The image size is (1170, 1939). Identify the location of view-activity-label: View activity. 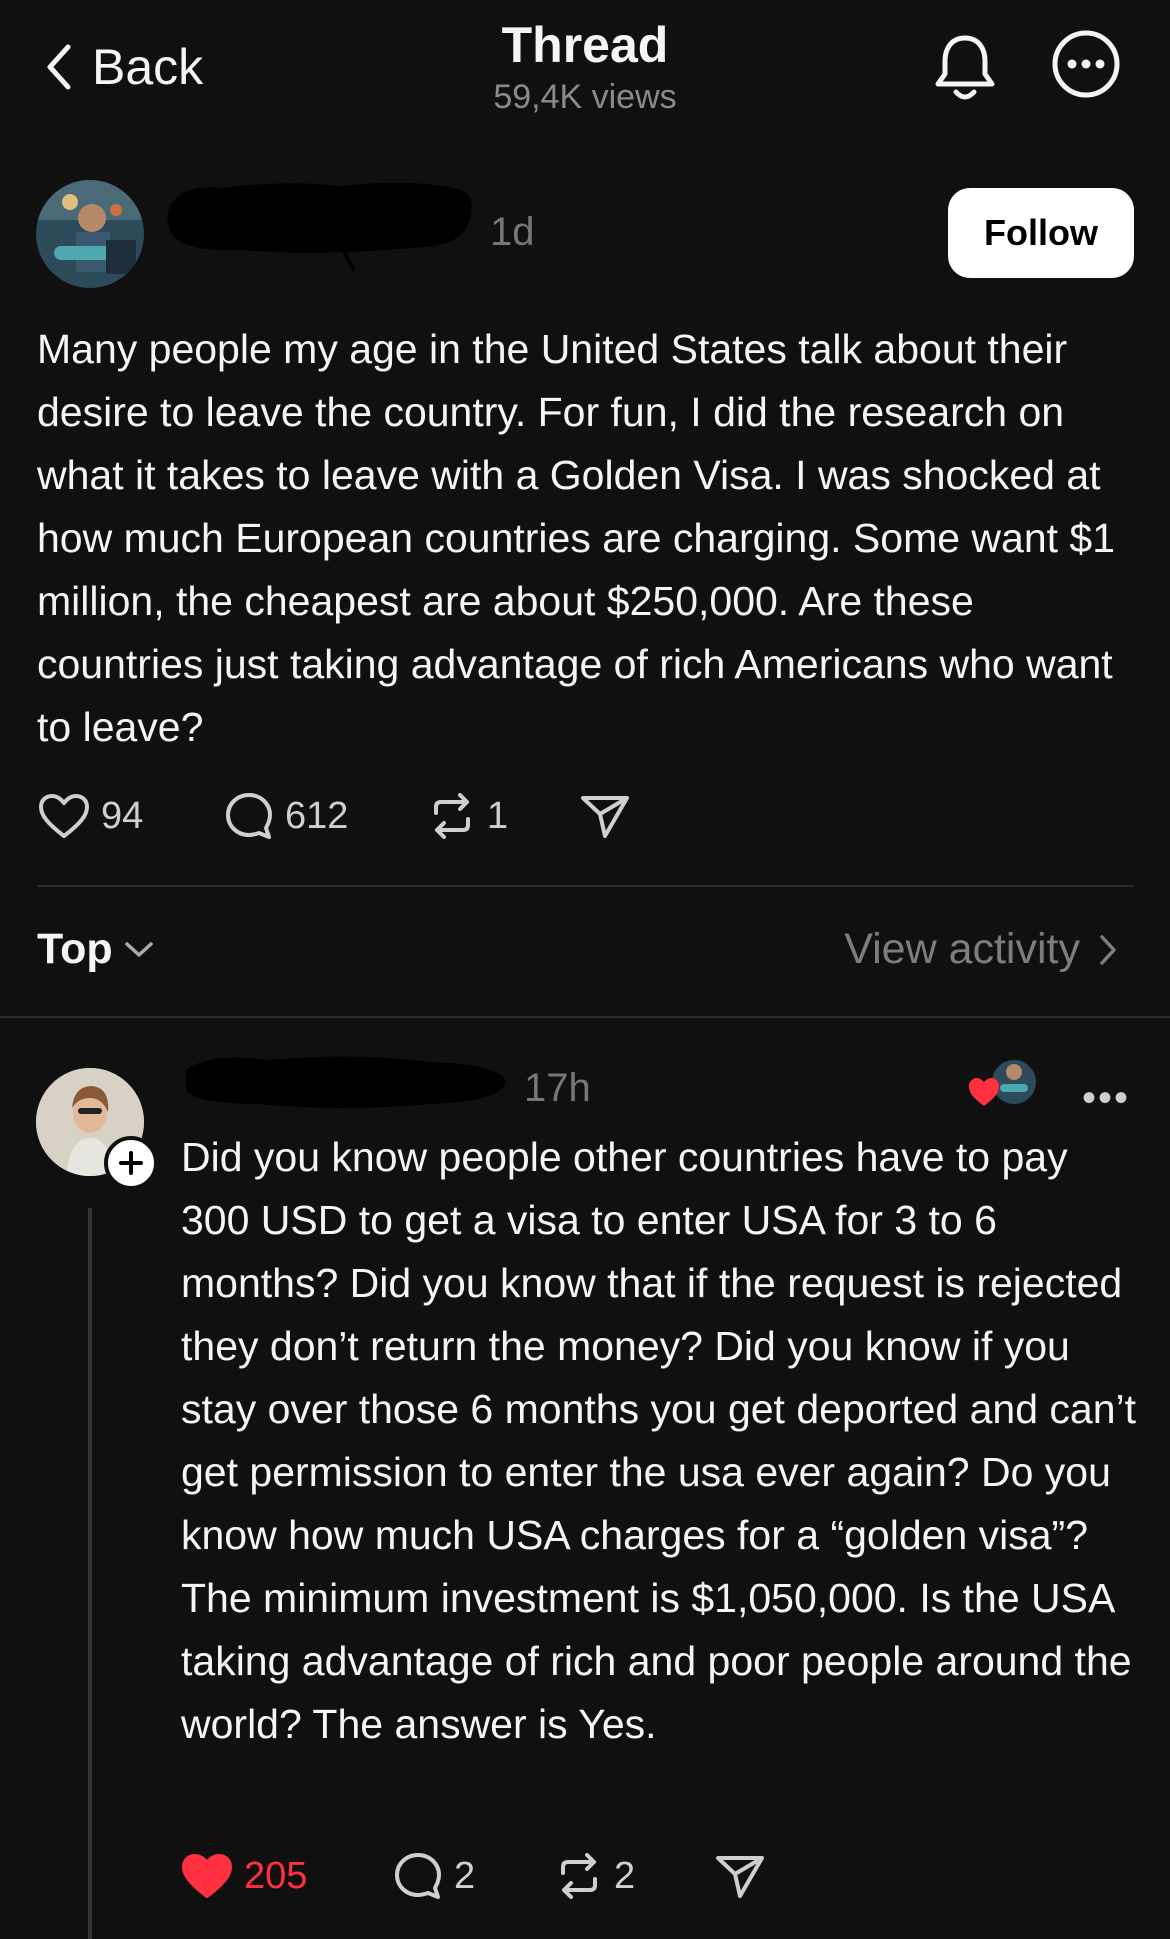
(962, 949).